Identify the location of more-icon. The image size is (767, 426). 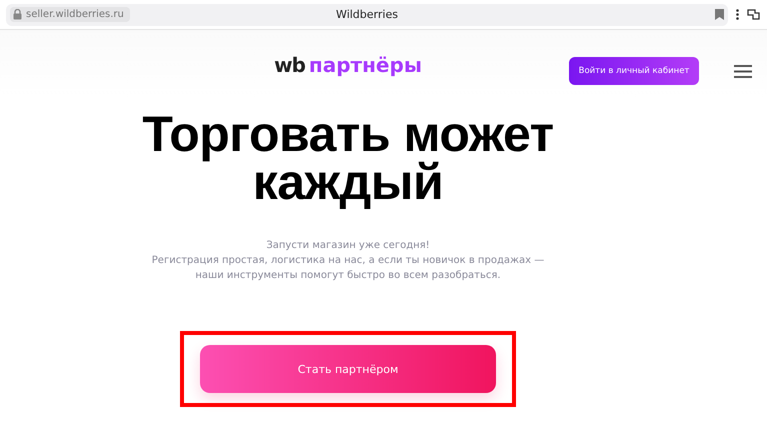
(737, 14).